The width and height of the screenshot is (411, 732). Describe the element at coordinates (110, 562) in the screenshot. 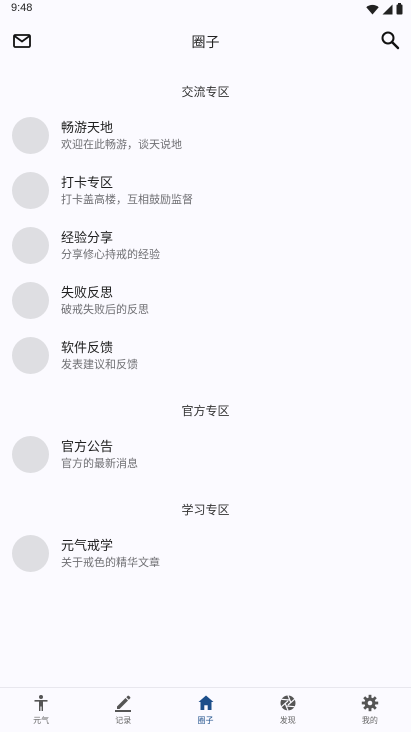

I see `forum-desc: 关于戒色的精华文章` at that location.